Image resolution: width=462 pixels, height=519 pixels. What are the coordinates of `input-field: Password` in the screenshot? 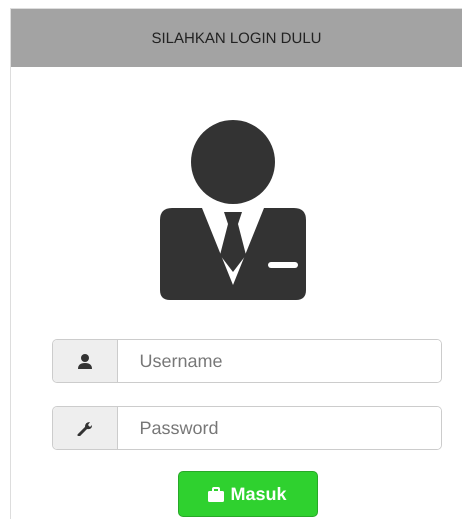 It's located at (247, 428).